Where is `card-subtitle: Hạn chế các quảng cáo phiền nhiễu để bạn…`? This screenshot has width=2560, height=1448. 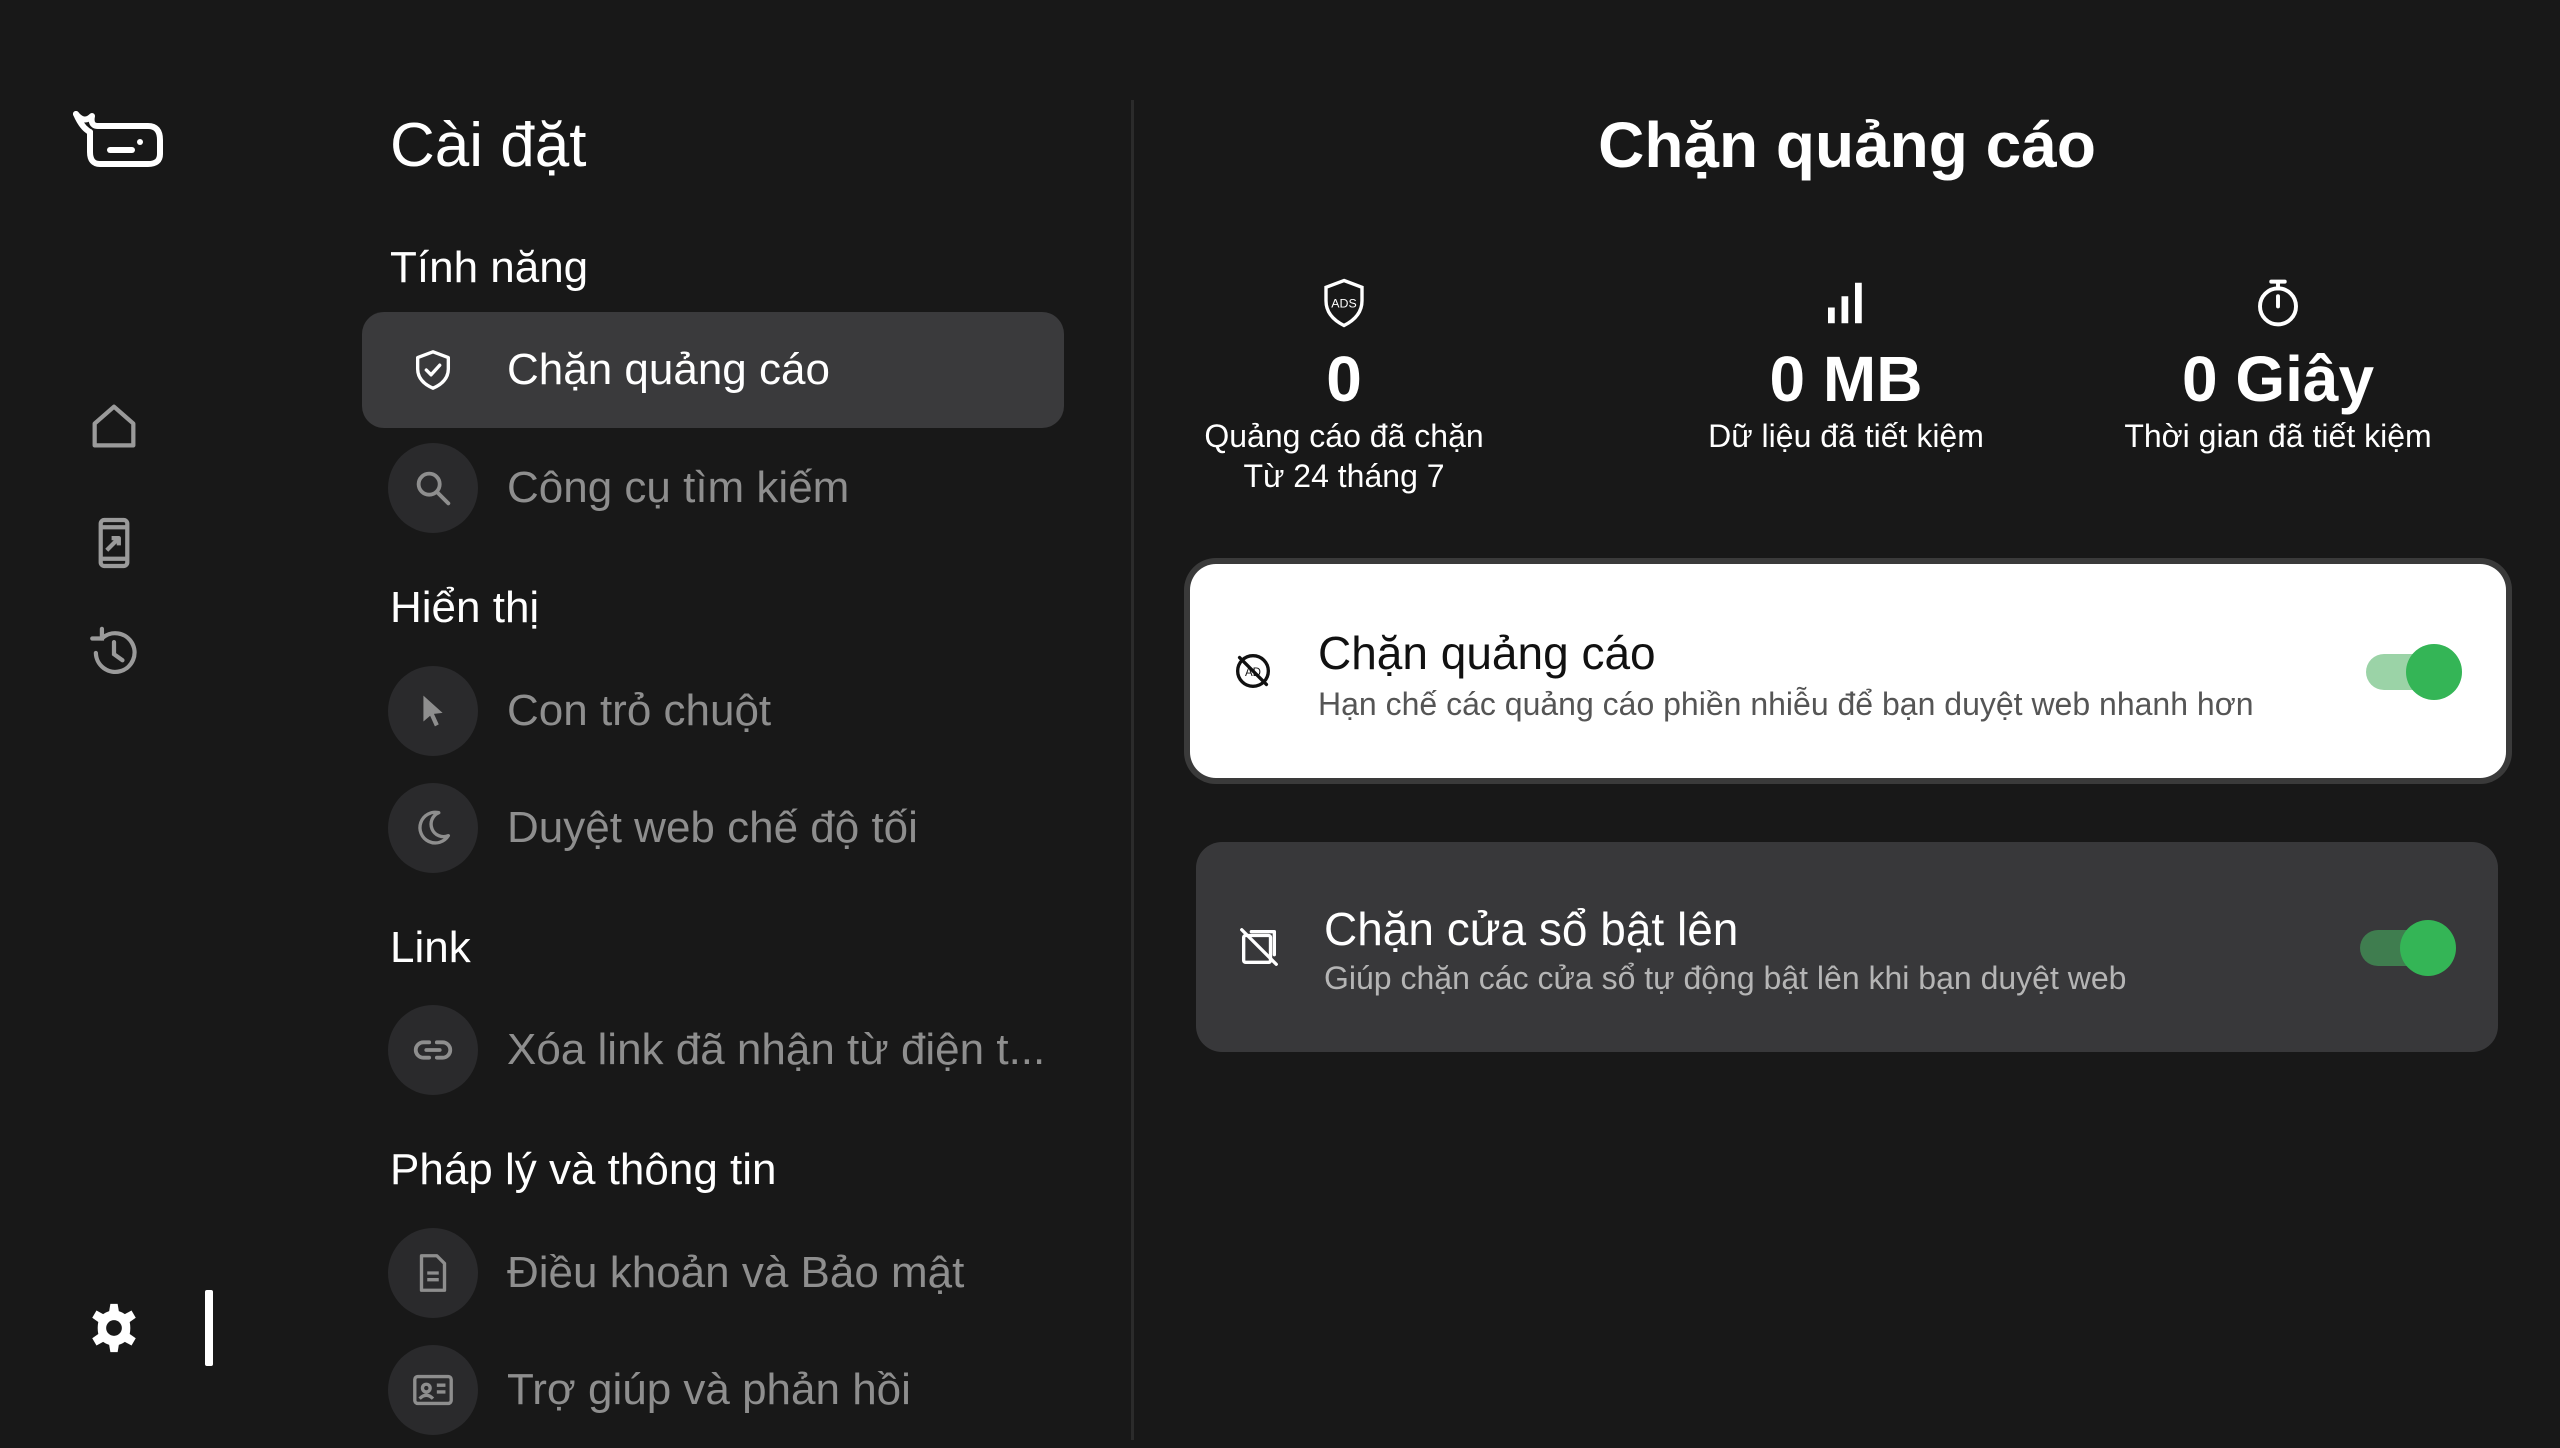
card-subtitle: Hạn chế các quảng cáo phiền nhiễu để bạn… is located at coordinates (1786, 704).